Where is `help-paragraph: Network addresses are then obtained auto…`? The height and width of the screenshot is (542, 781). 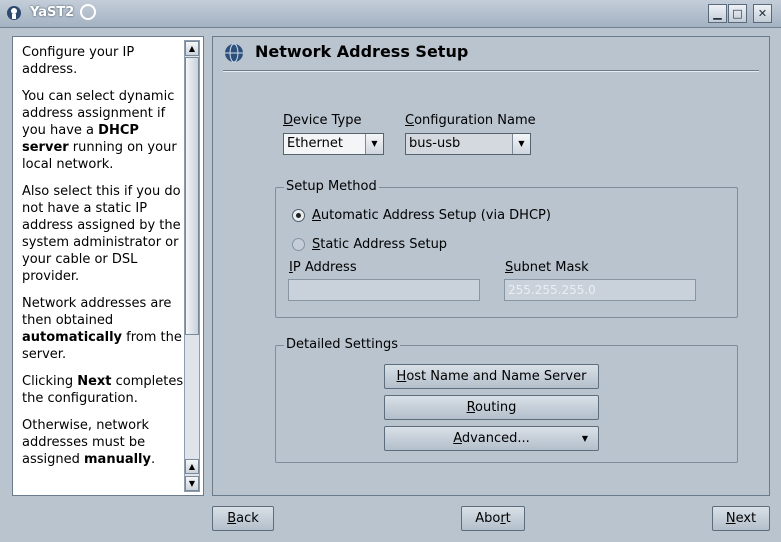 help-paragraph: Network addresses are then obtained auto… is located at coordinates (103, 329).